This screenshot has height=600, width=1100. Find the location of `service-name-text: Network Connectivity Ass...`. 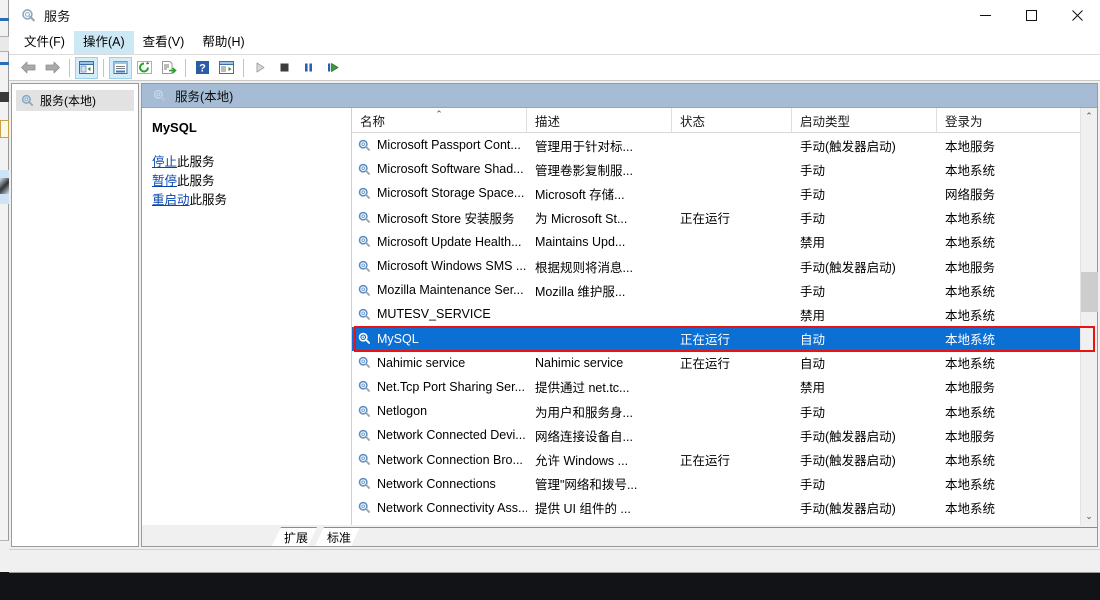

service-name-text: Network Connectivity Ass... is located at coordinates (452, 507).